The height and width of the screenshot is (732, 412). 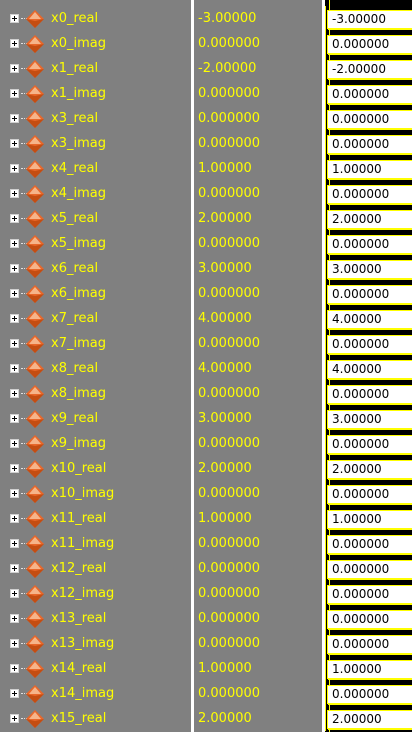 I want to click on signal-row: x3_imag, so click(x=95, y=143).